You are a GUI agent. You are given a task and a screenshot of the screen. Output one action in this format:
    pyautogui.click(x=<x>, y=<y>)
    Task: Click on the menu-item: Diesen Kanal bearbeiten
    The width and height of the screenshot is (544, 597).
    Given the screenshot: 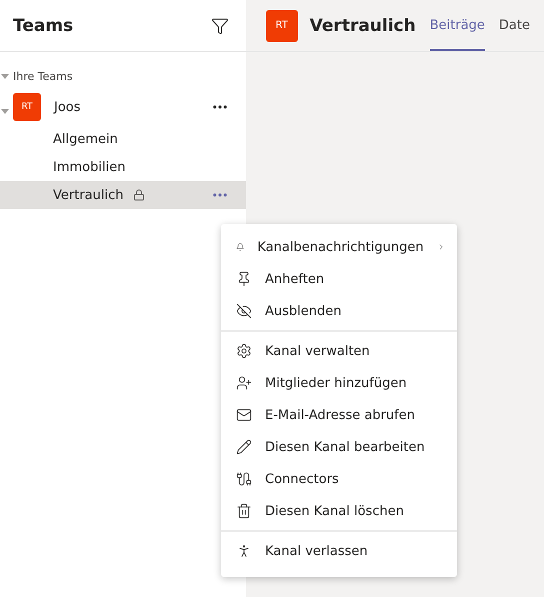 What is the action you would take?
    pyautogui.click(x=339, y=447)
    